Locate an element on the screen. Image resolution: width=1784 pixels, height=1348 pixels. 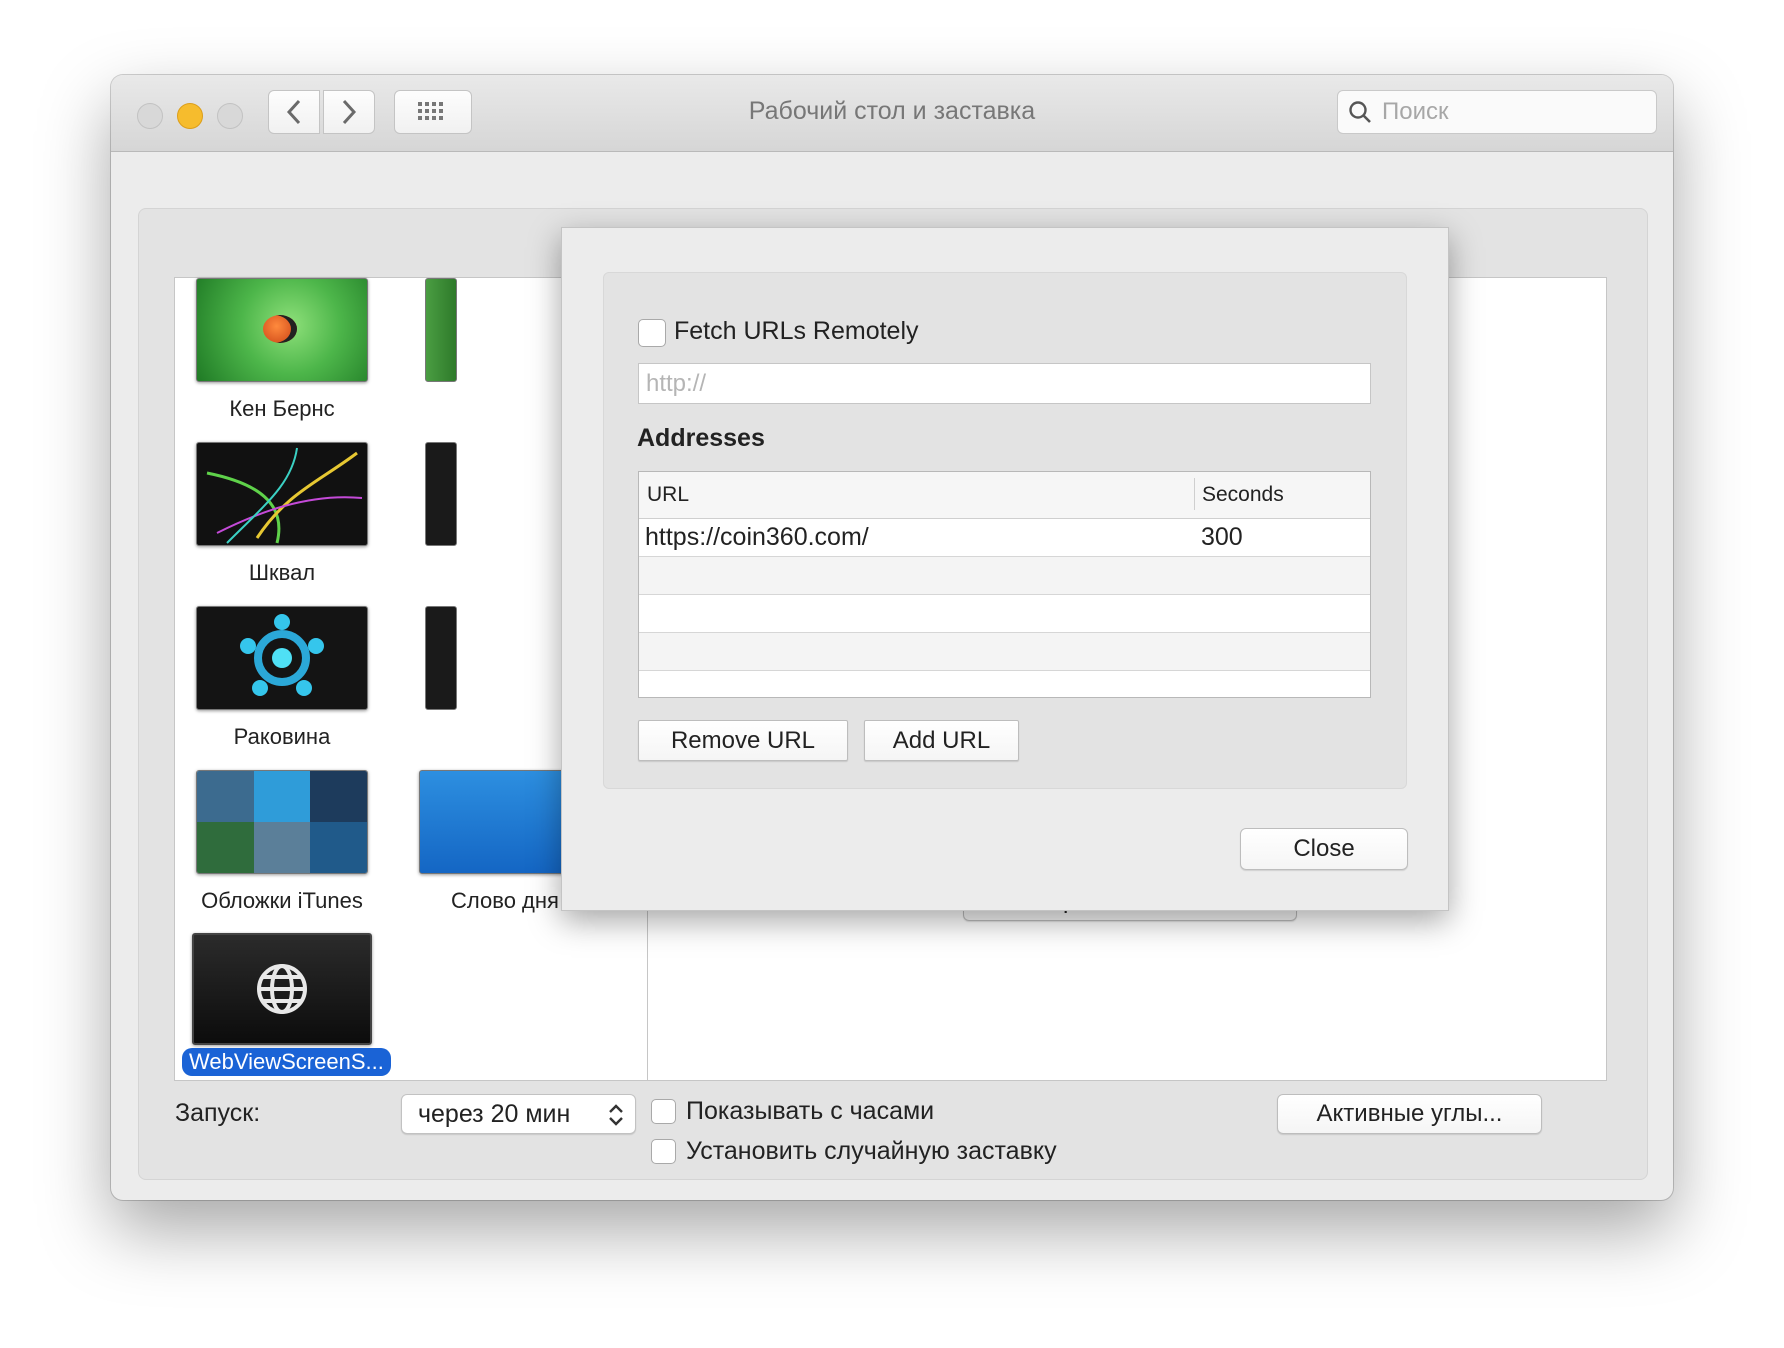
url-cell: https://coin360.com/ is located at coordinates (757, 537).